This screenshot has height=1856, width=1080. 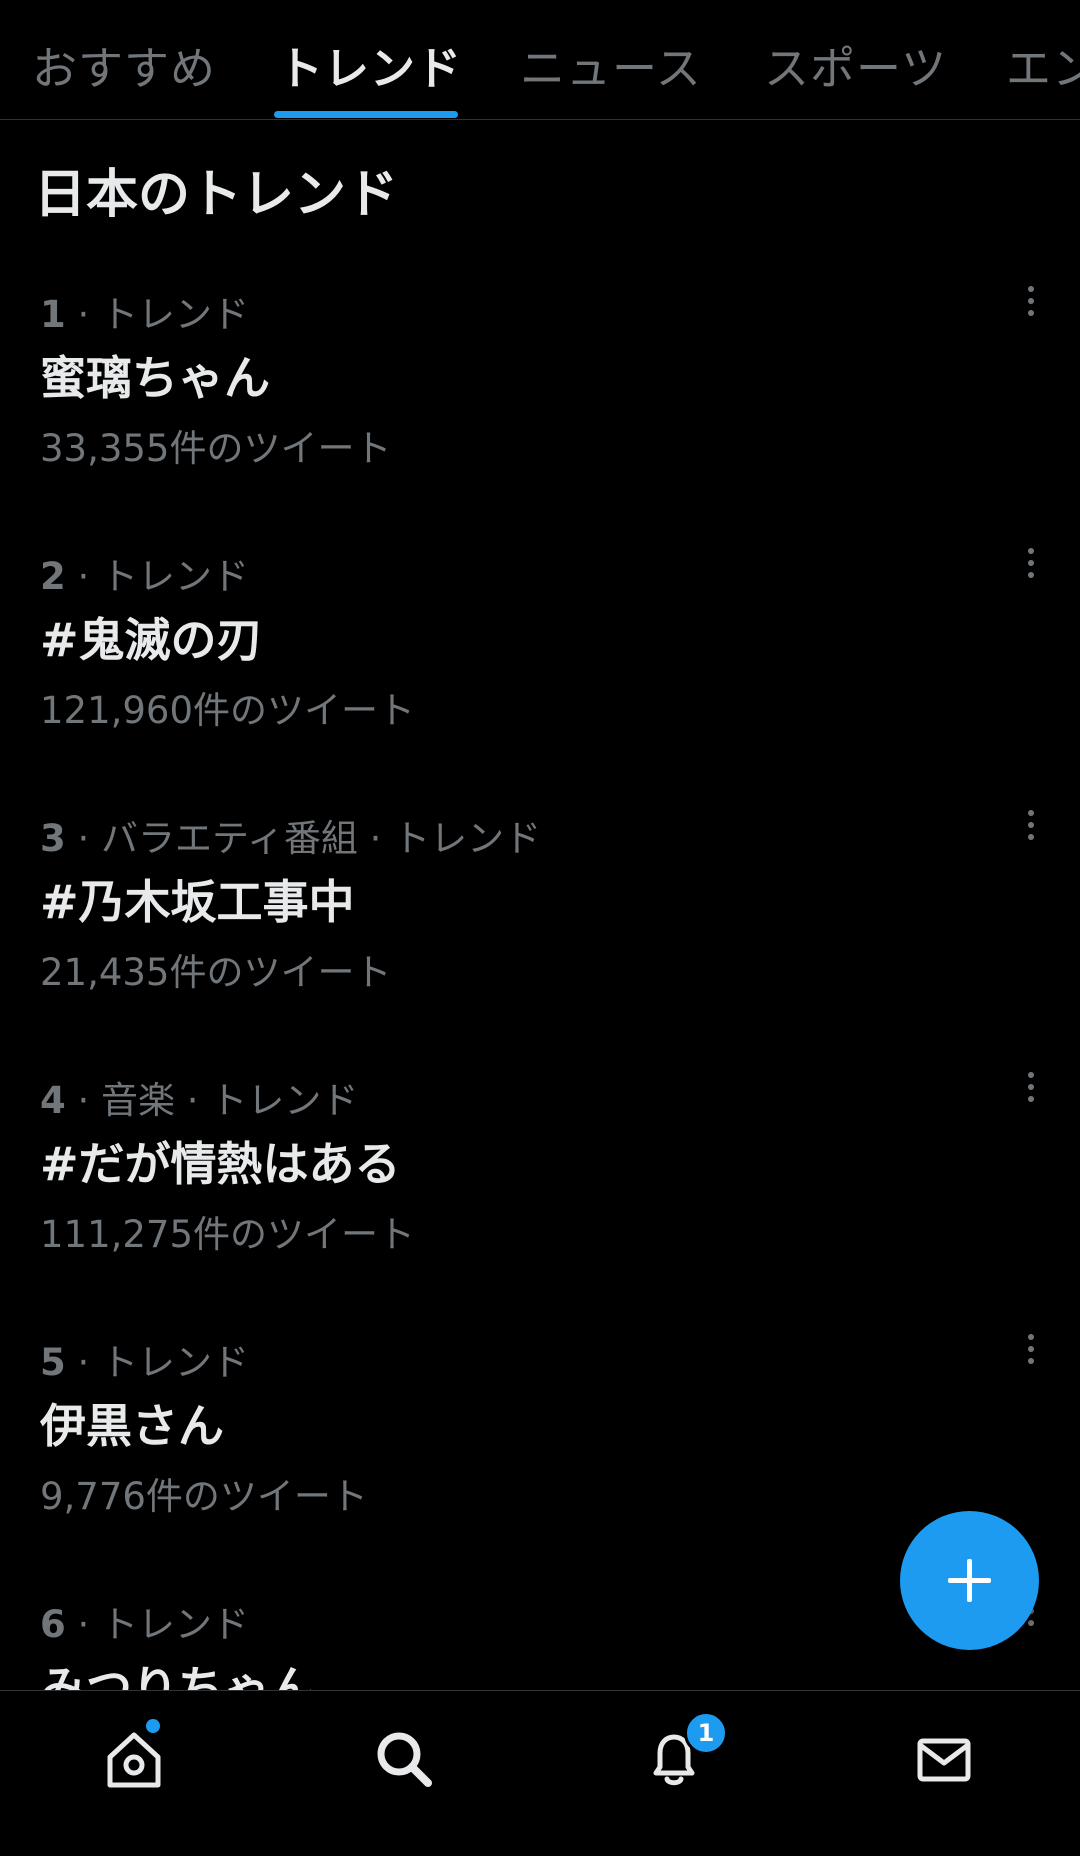 I want to click on trend-meta: 4 · 音楽 · トレンド, so click(x=199, y=1097).